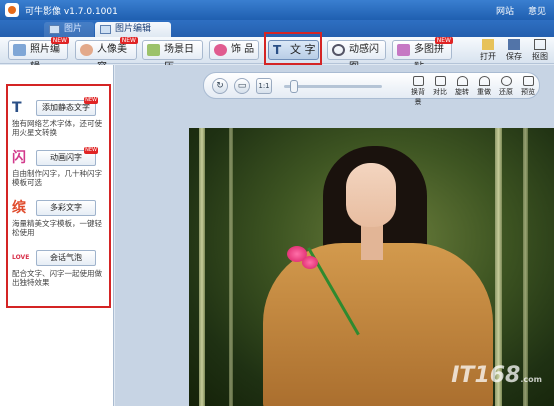 This screenshot has width=554, height=406. I want to click on scene-calendar-button: 场景日历, so click(172, 56).